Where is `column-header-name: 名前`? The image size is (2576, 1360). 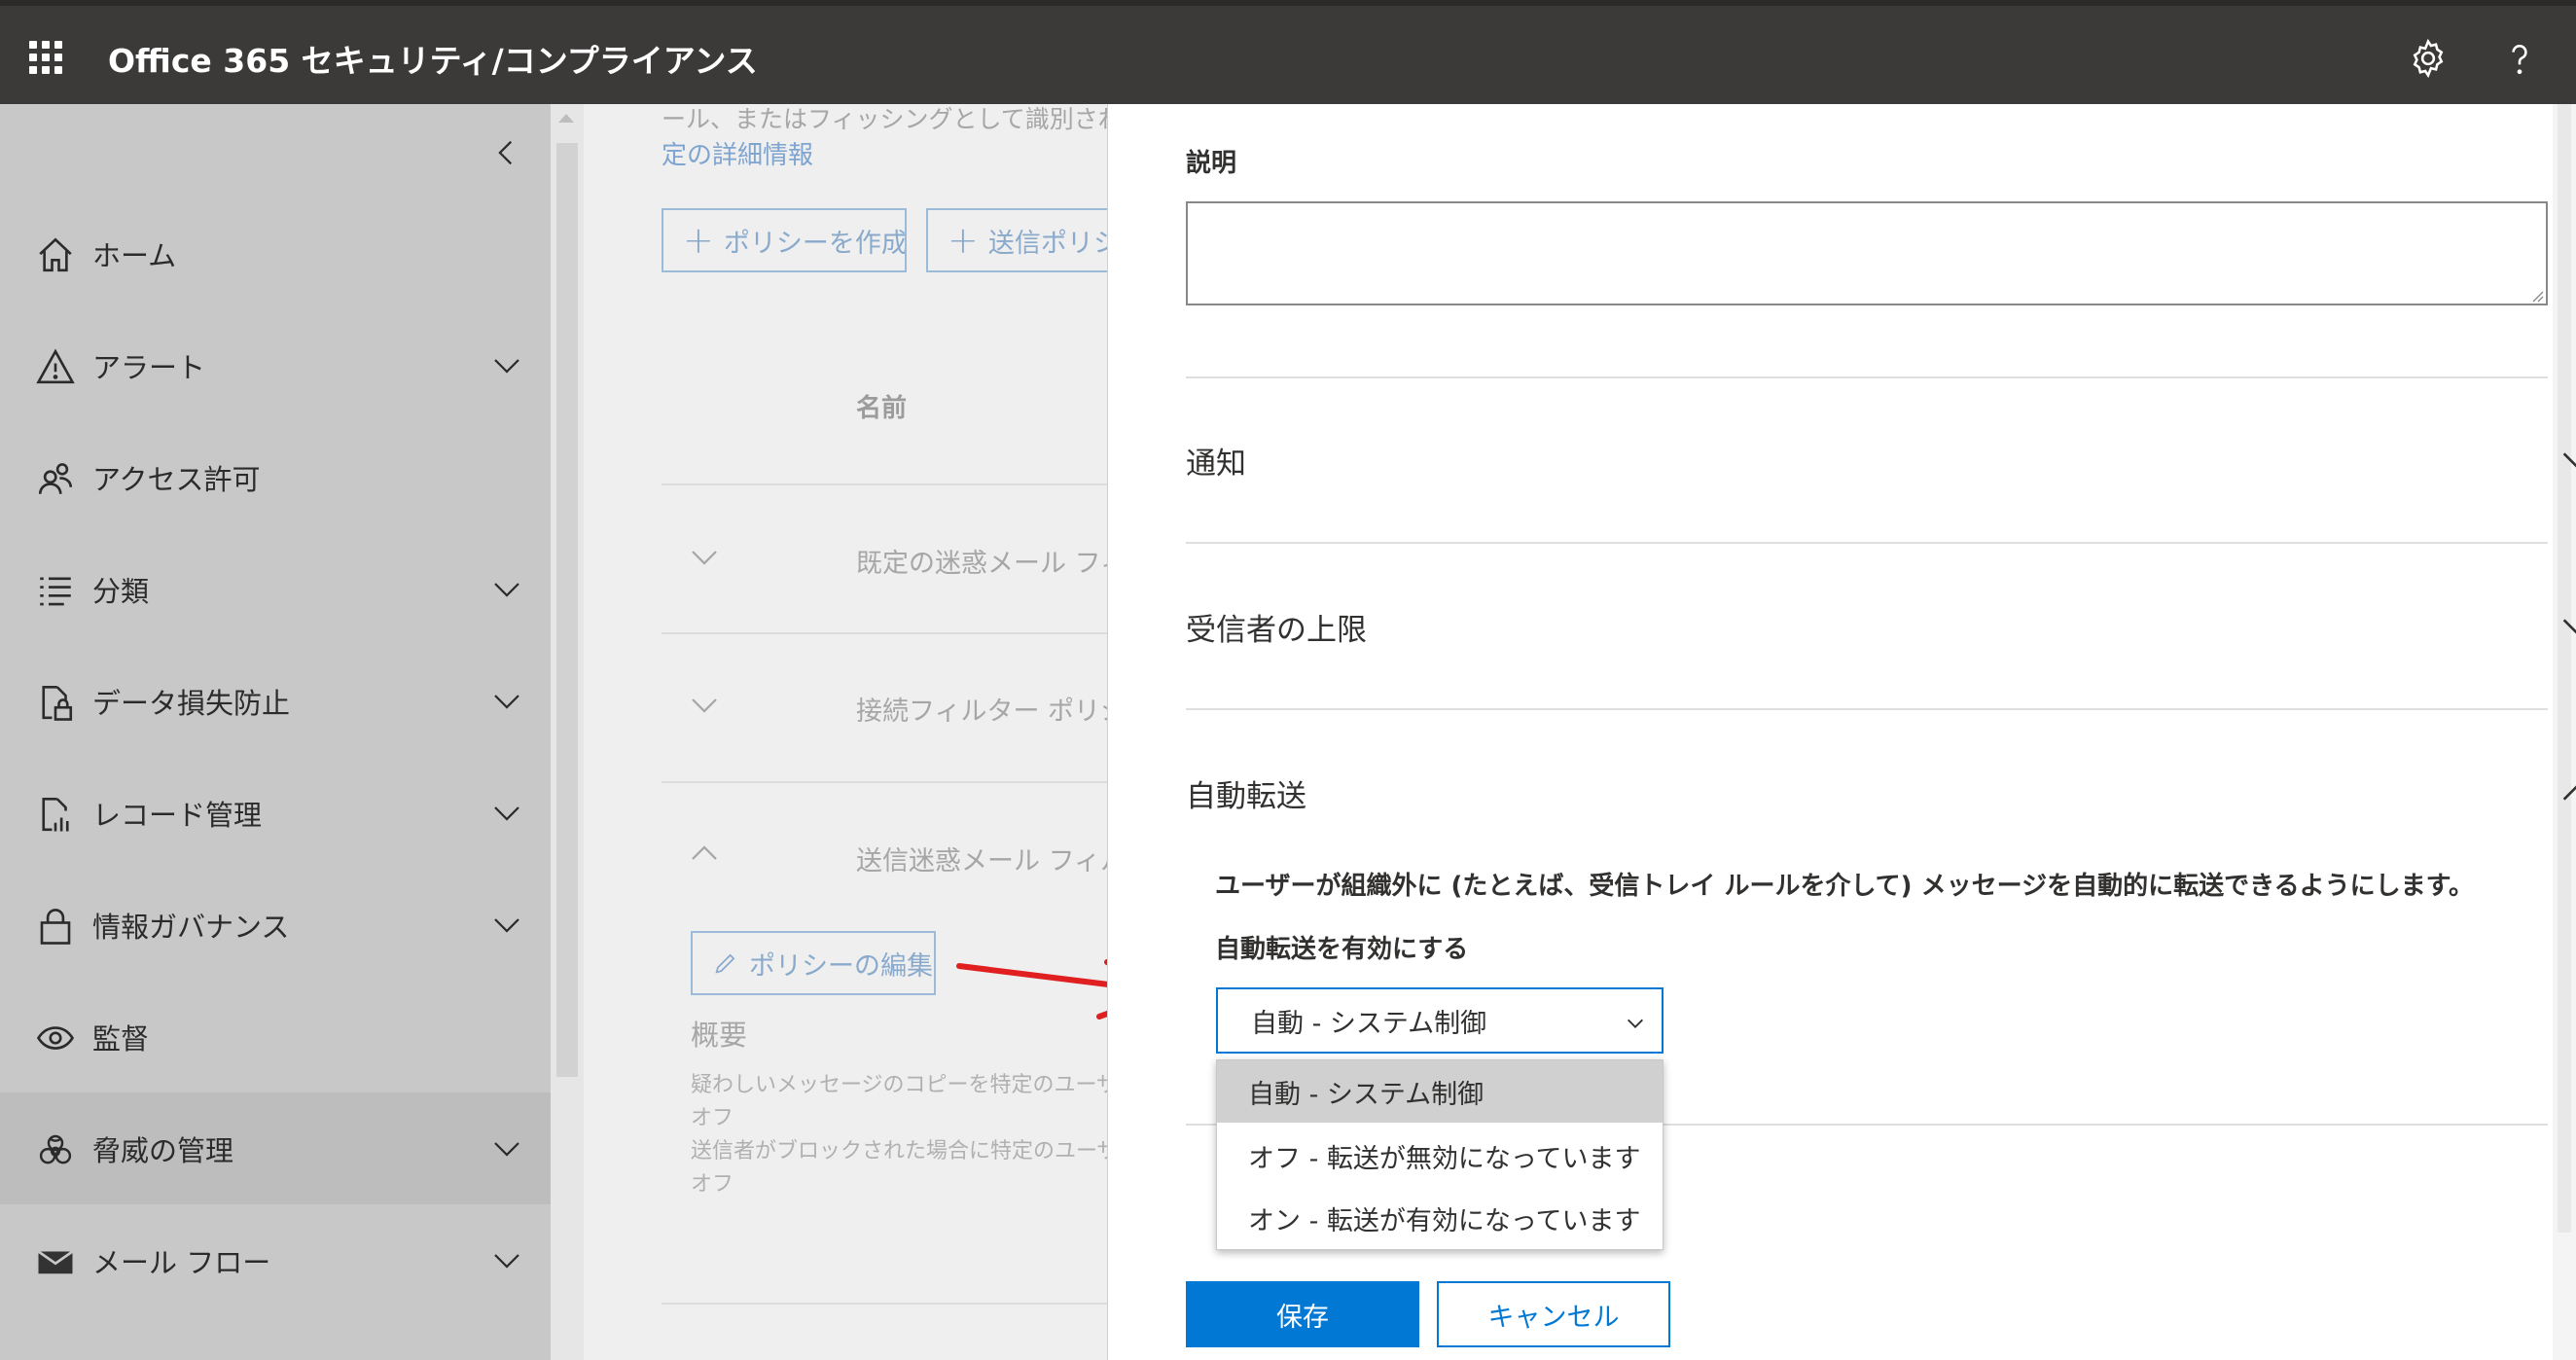 column-header-name: 名前 is located at coordinates (881, 406).